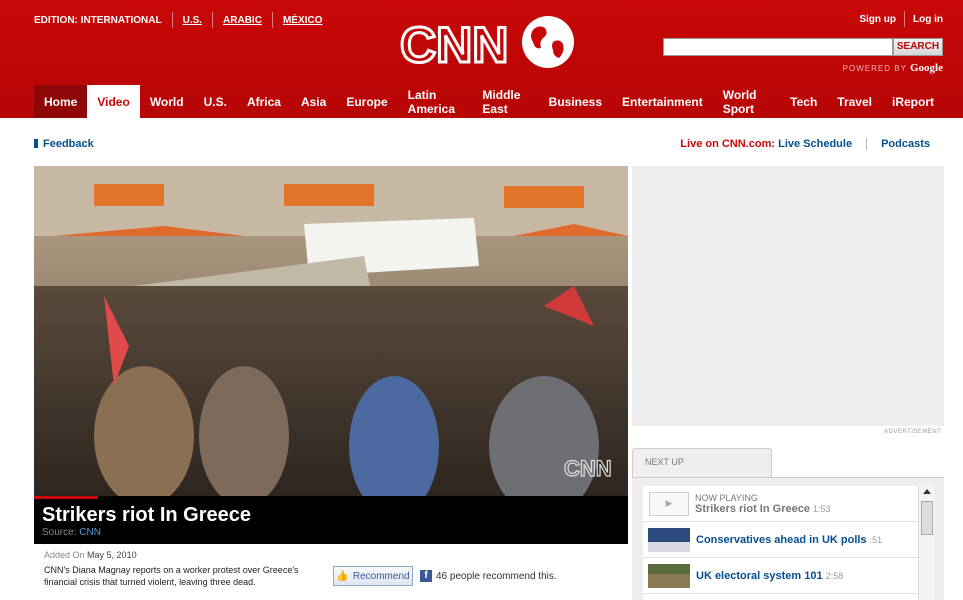  What do you see at coordinates (926, 543) in the screenshot?
I see `playlist-scrollbar` at bounding box center [926, 543].